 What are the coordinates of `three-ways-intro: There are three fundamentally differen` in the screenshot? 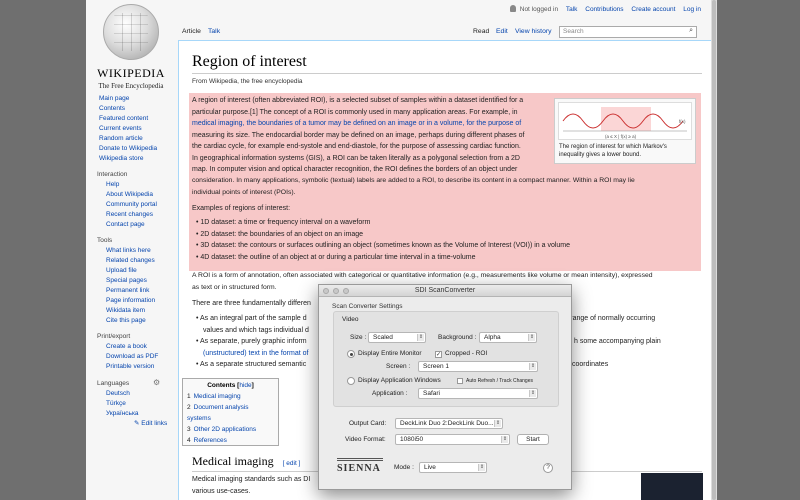 It's located at (251, 303).